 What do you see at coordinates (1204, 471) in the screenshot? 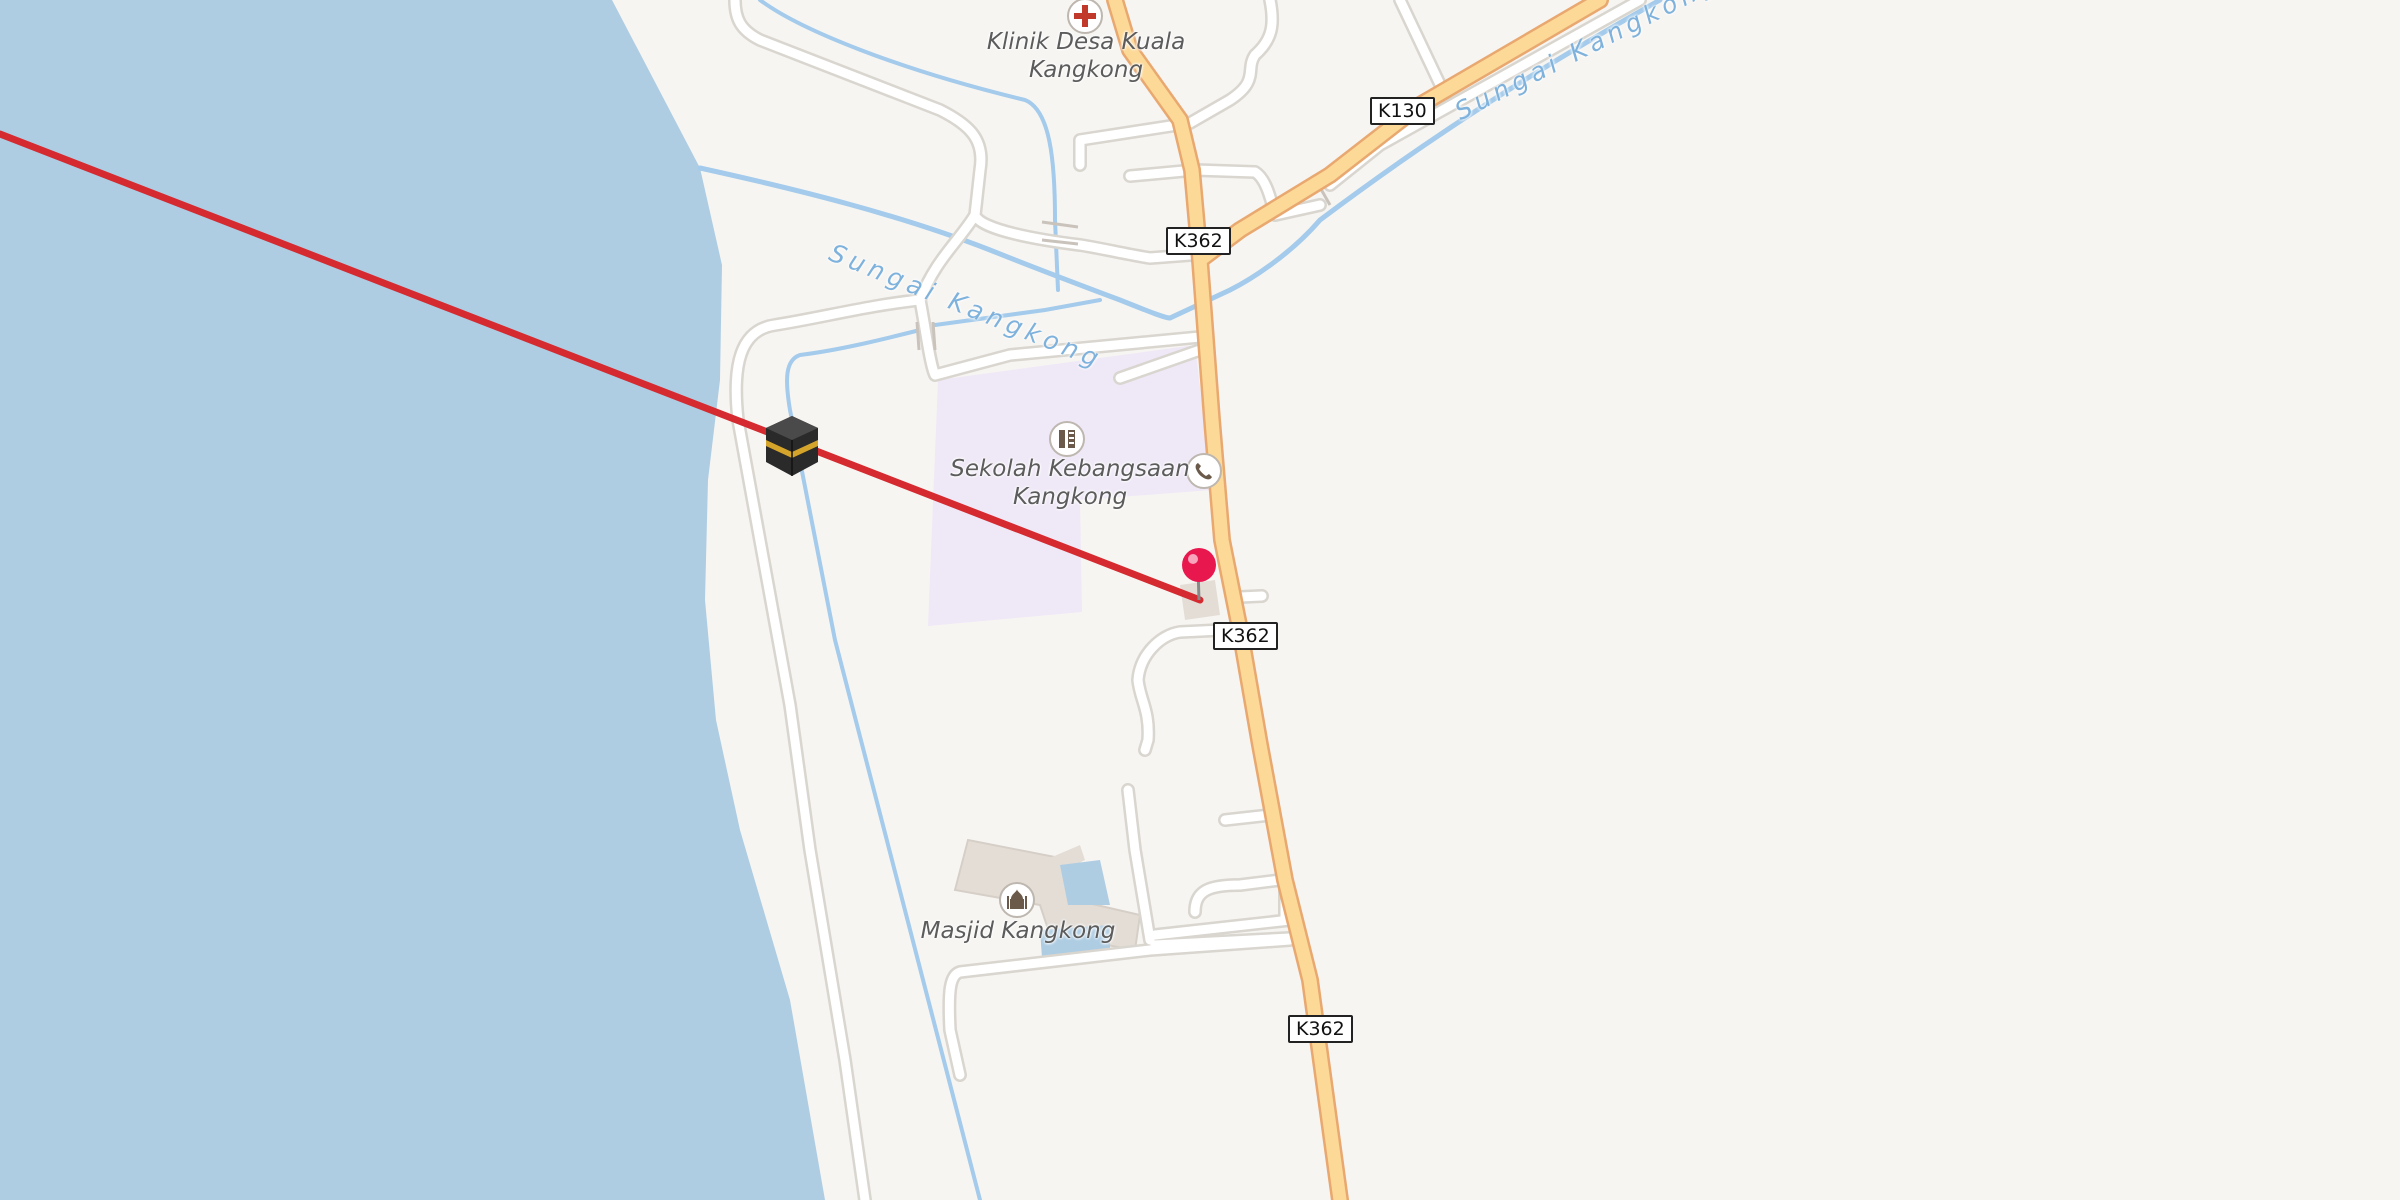
I see `telephone-icon` at bounding box center [1204, 471].